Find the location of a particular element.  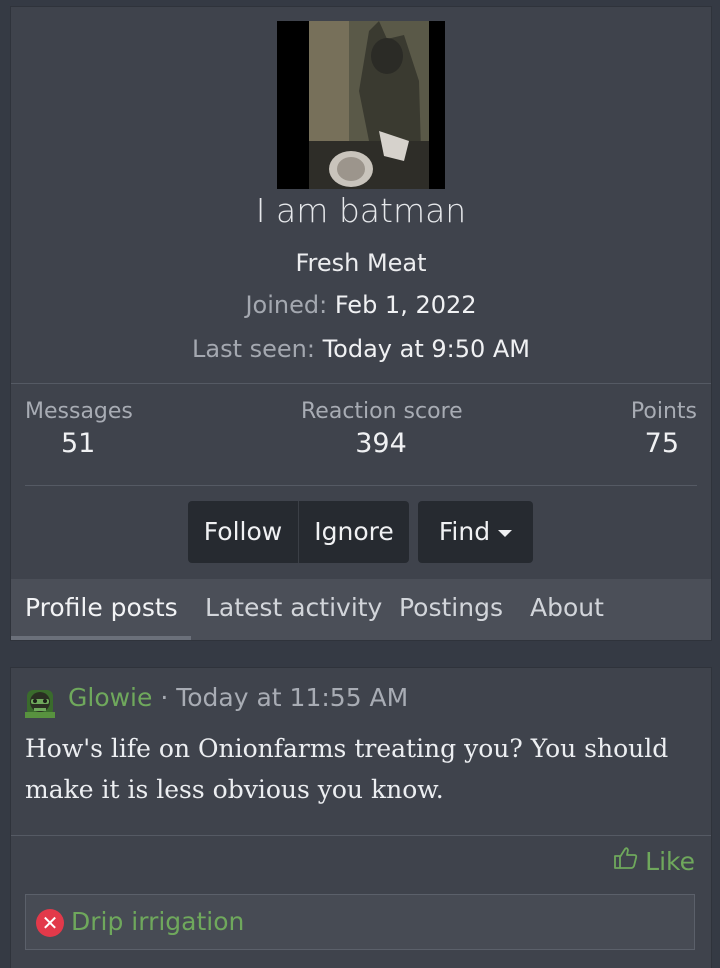

avatar-image is located at coordinates (369, 105).